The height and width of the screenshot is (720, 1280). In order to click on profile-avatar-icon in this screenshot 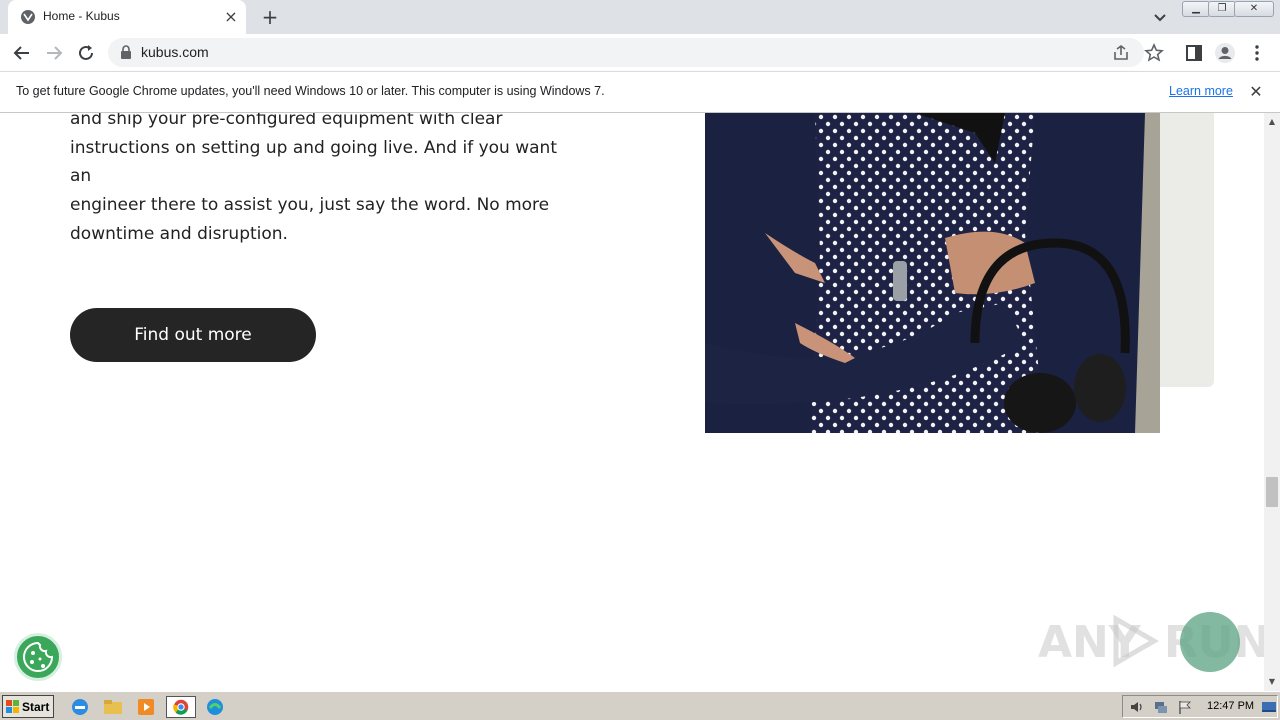, I will do `click(1225, 53)`.